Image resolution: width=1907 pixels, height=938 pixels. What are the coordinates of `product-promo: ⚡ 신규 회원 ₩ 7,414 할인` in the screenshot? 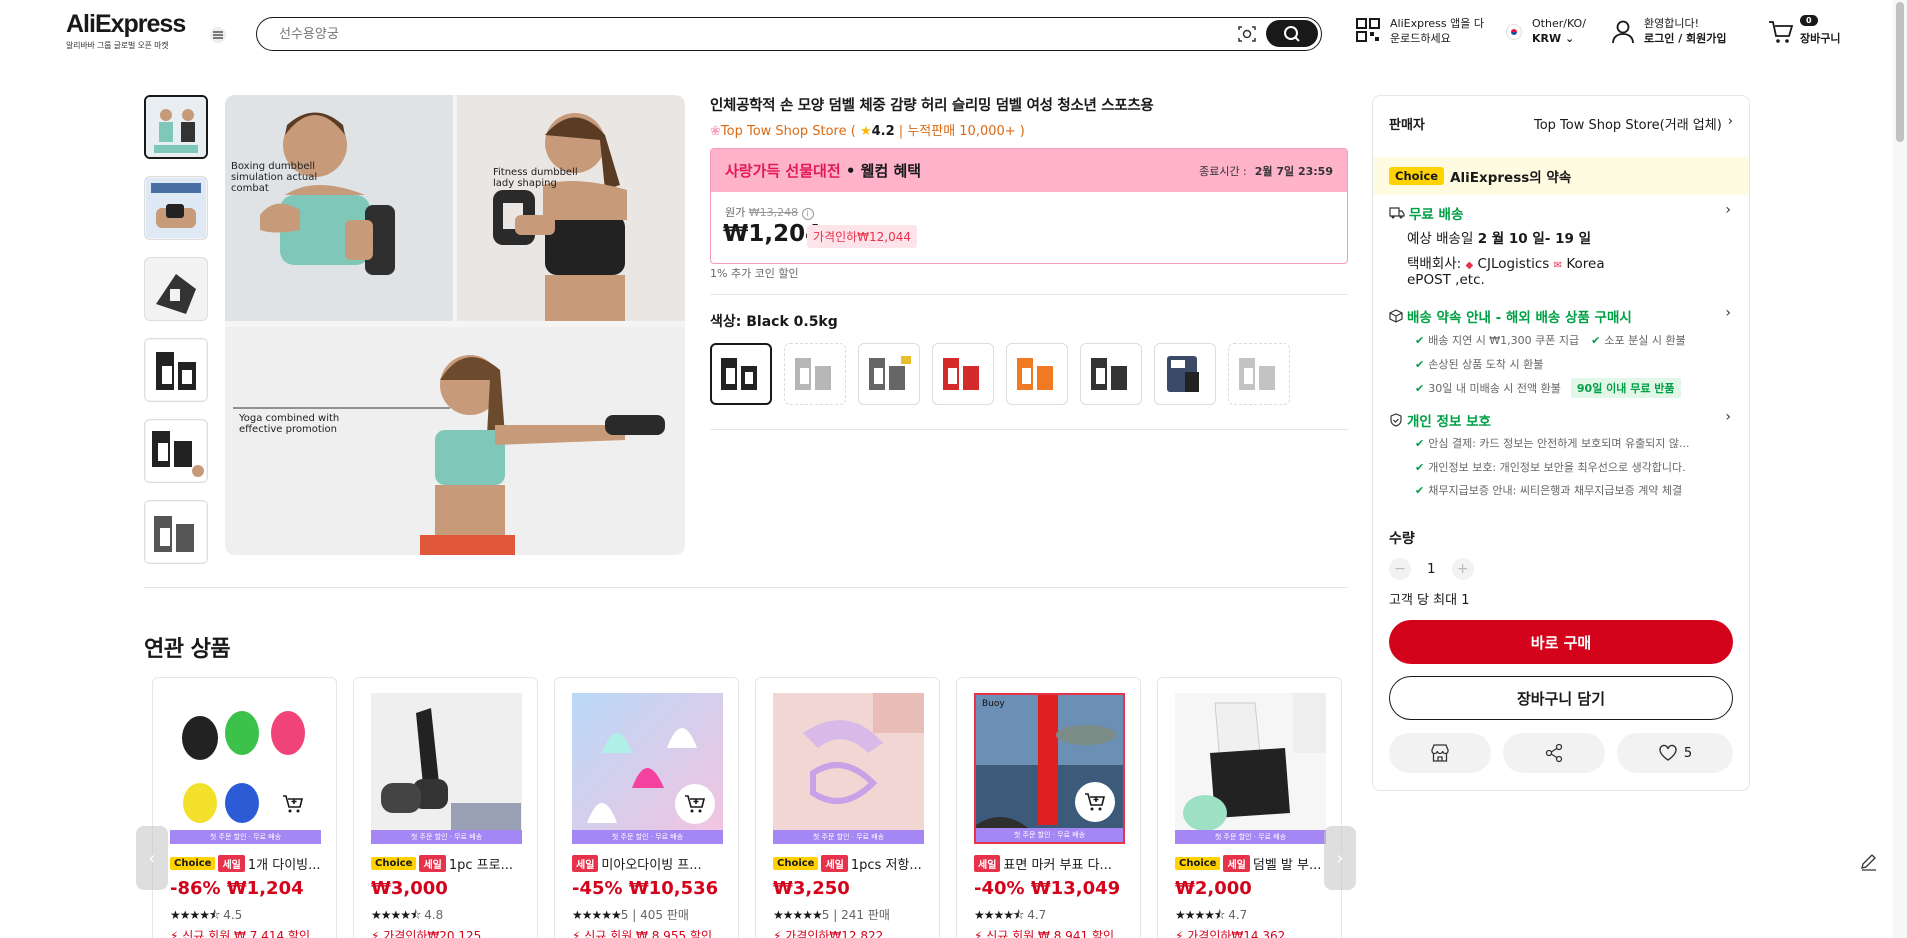 It's located at (240, 932).